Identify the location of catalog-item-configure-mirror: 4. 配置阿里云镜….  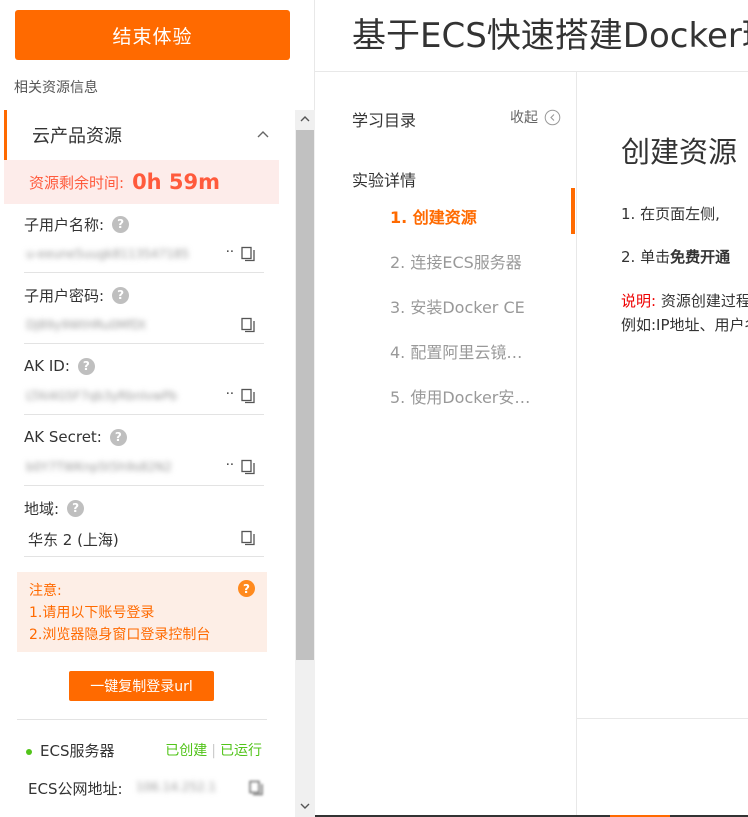
(470, 351).